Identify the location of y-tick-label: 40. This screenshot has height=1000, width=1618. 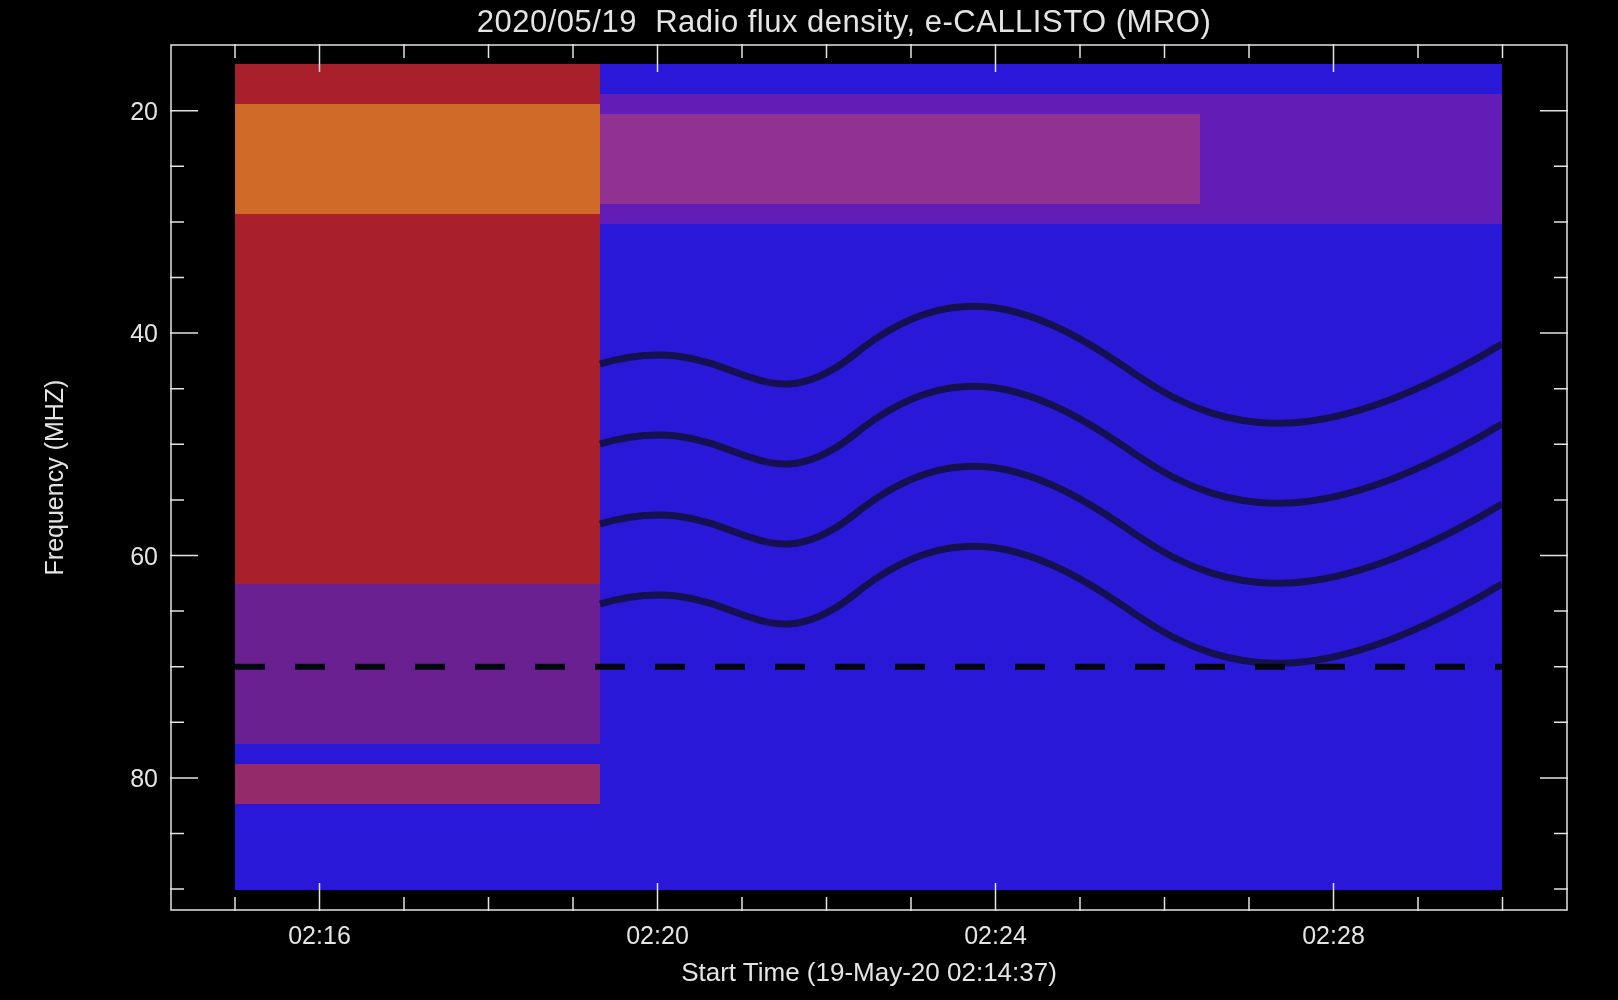
(144, 333).